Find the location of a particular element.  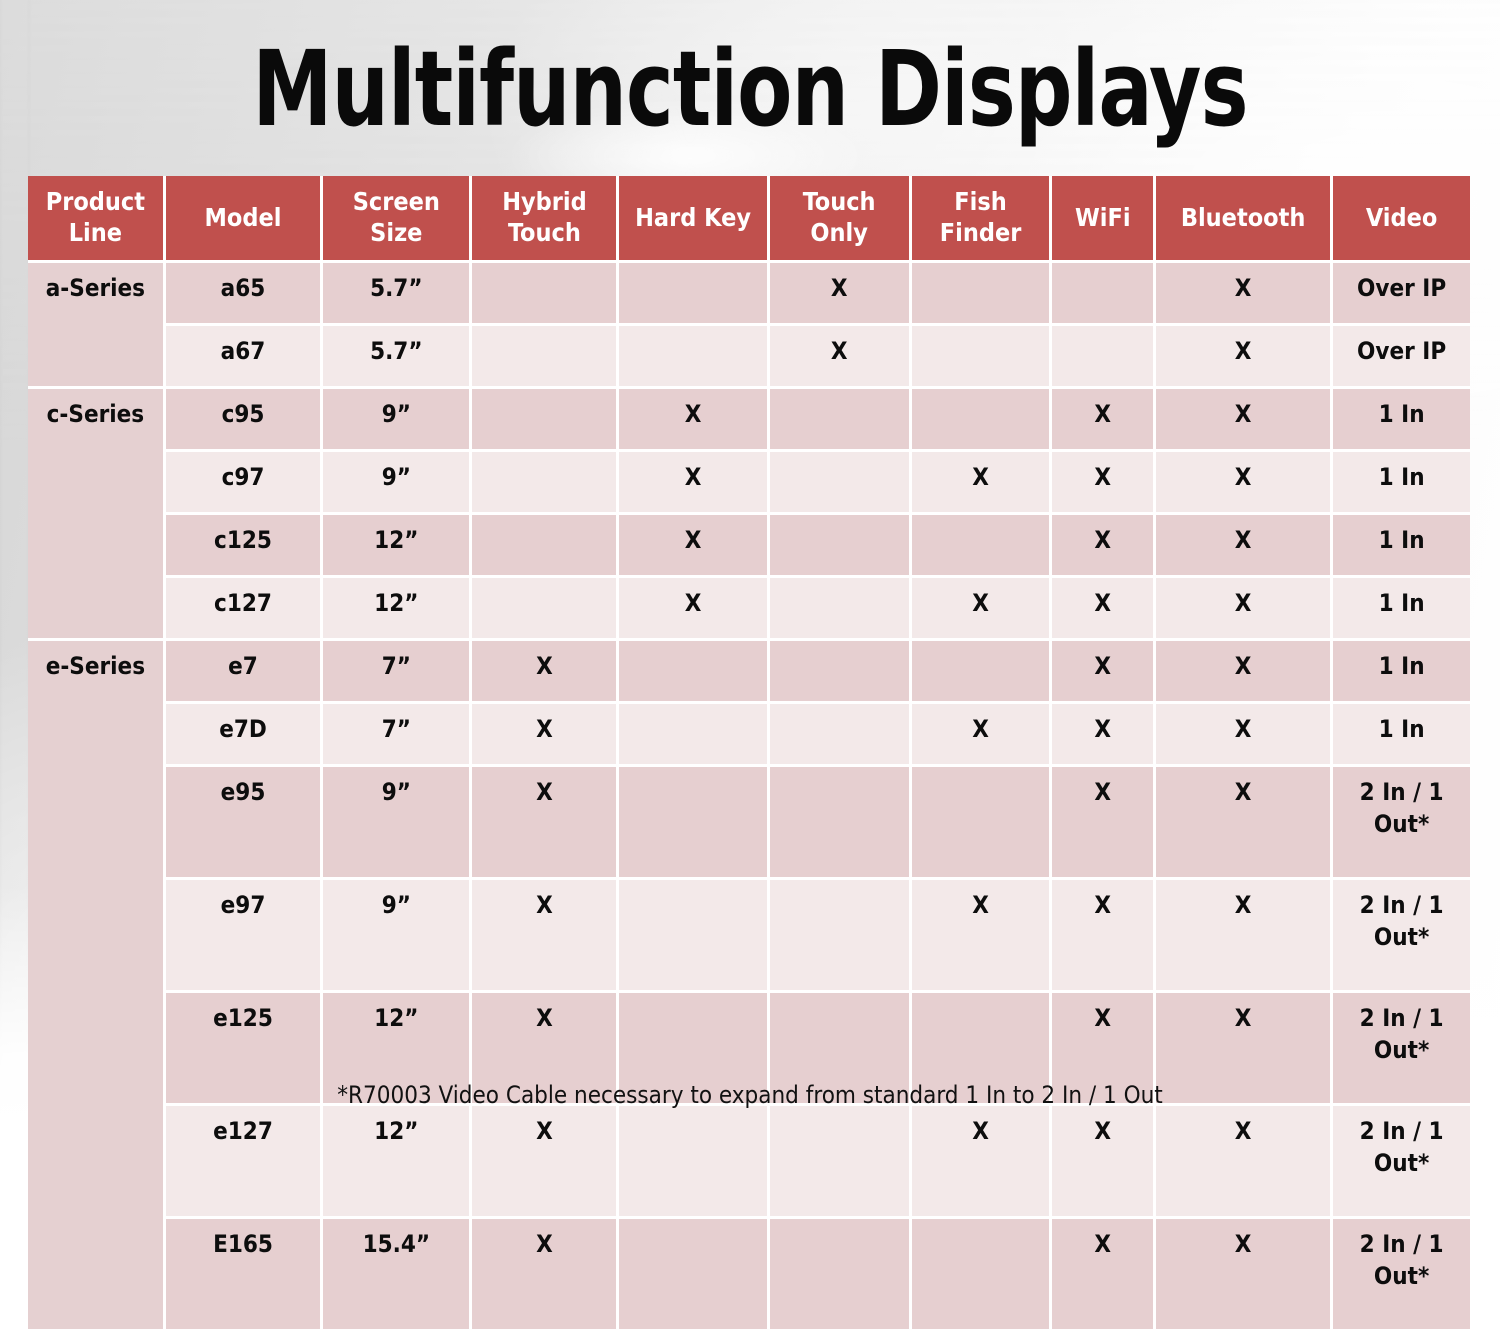

table-row: e95 9” X X X 2 In / 1 Out* is located at coordinates (749, 823).